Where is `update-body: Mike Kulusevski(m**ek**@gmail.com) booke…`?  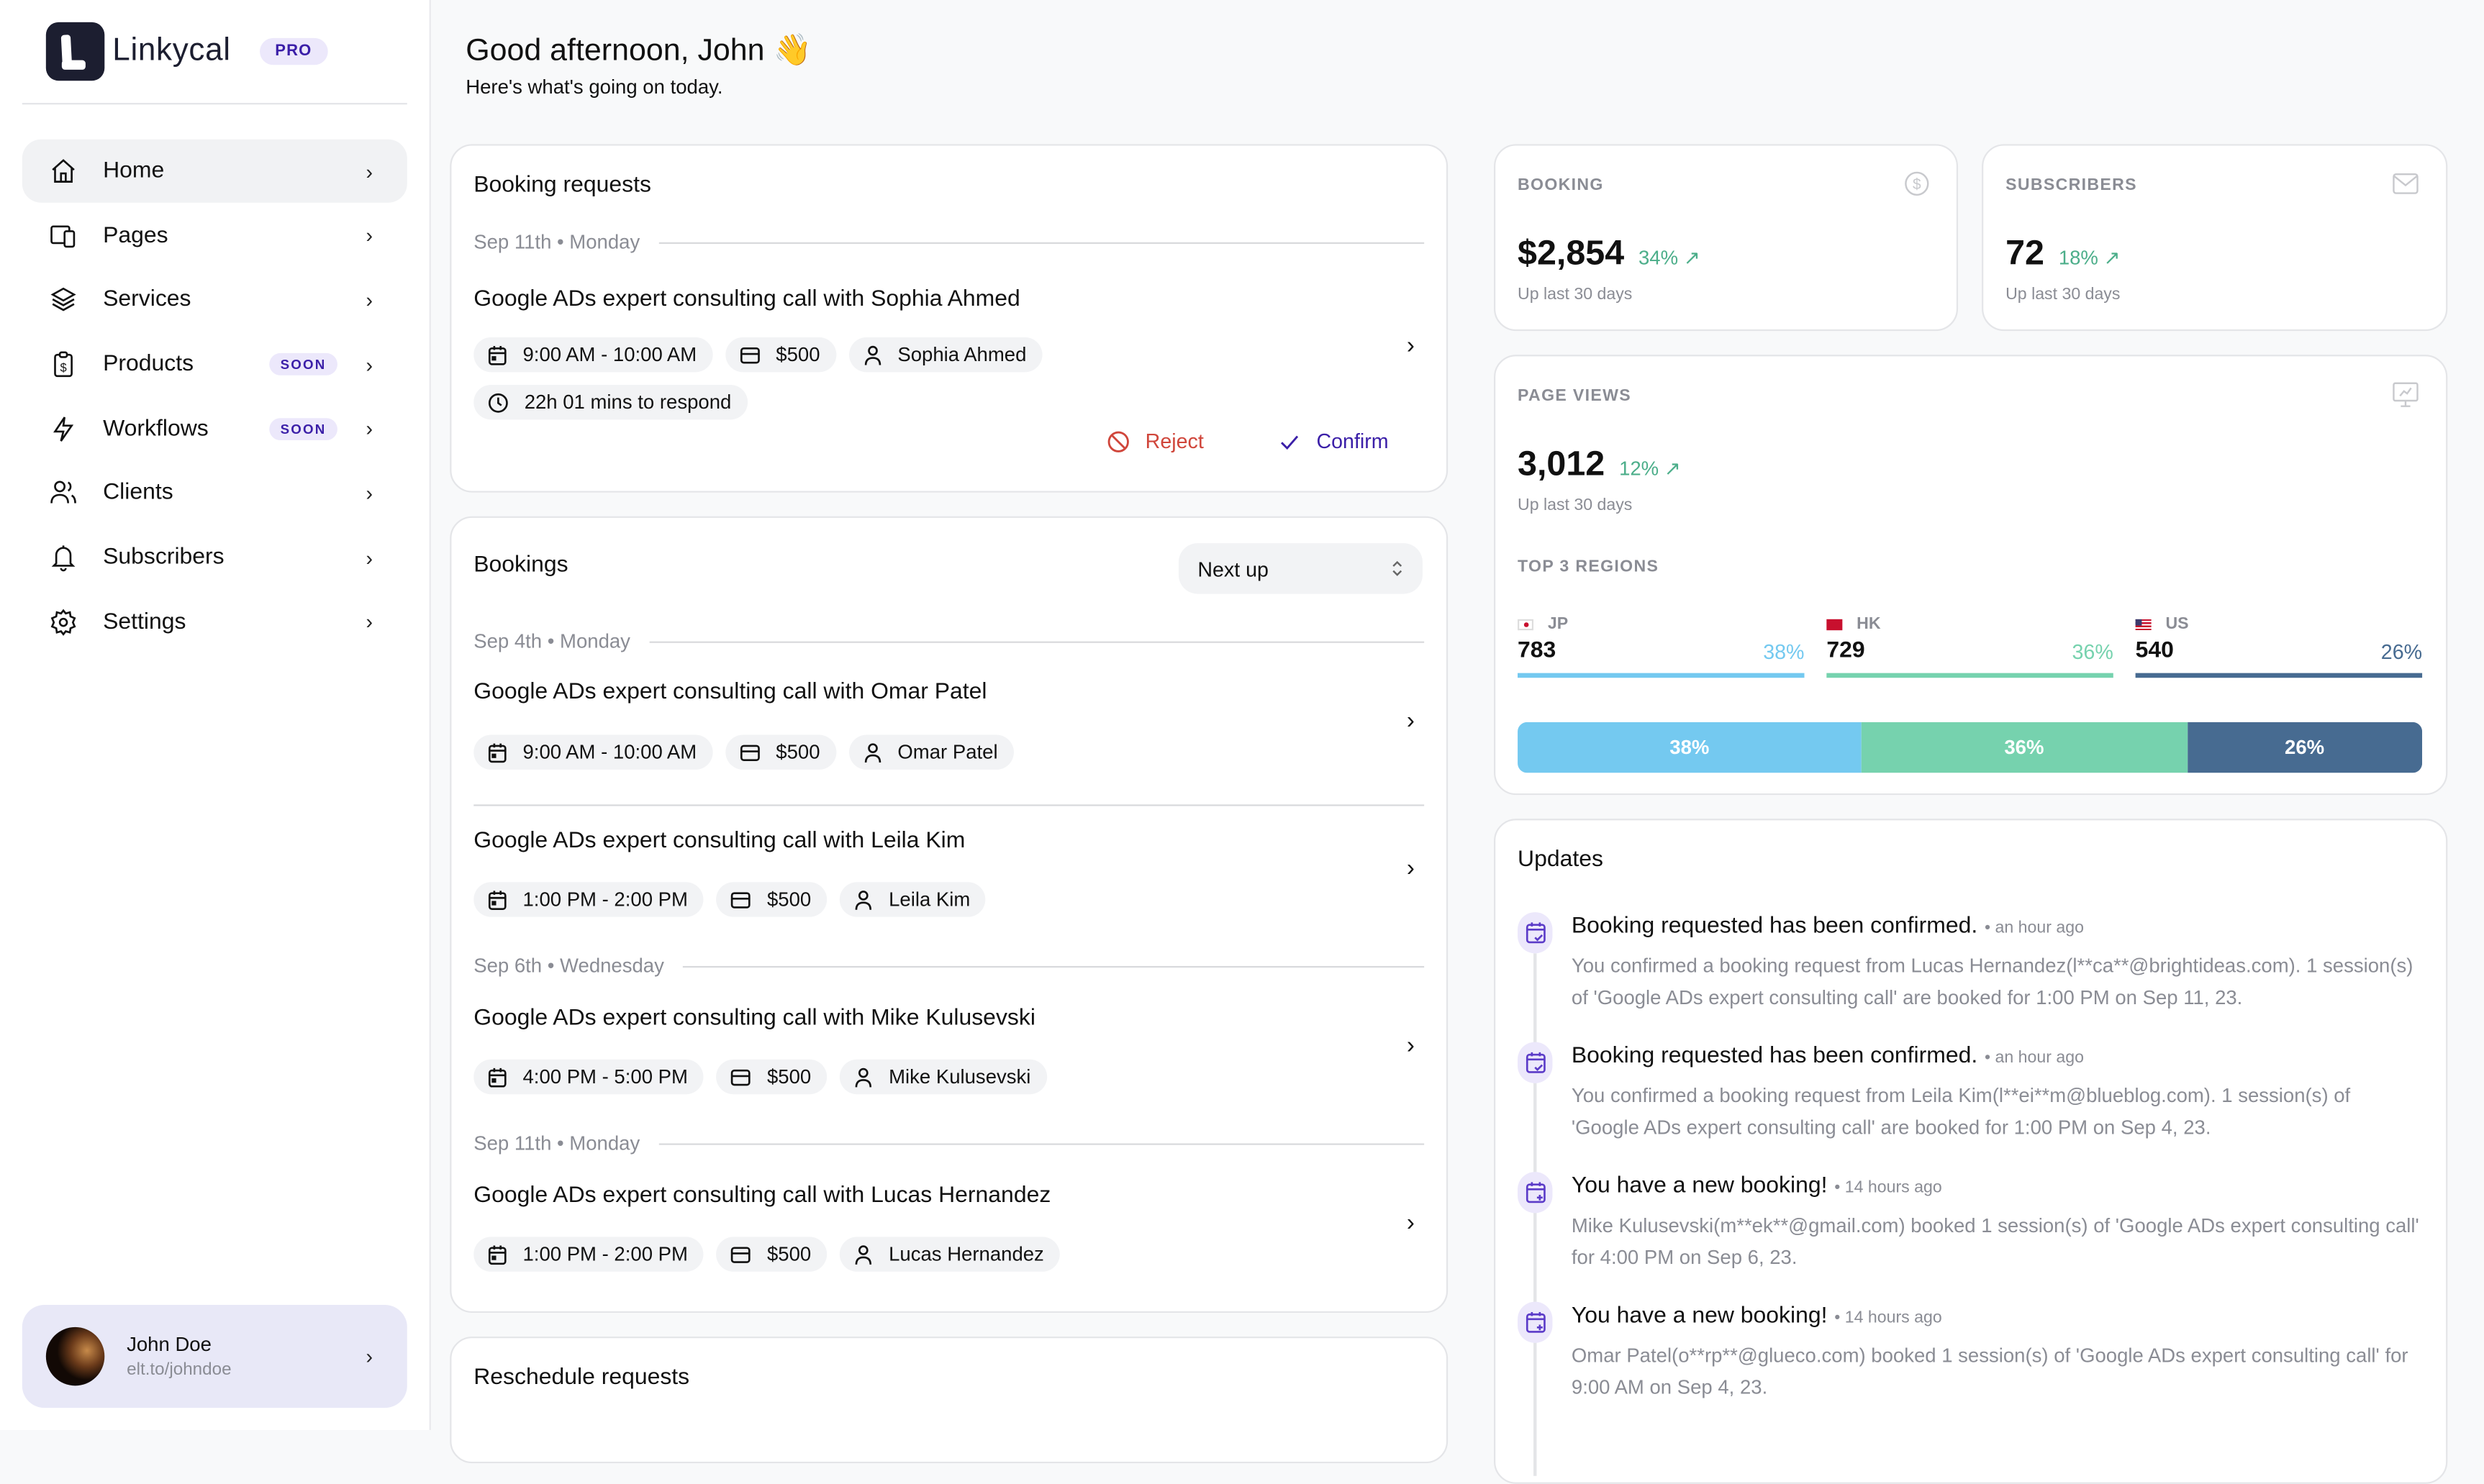
update-body: Mike Kulusevski(m**ek**@gmail.com) booke… is located at coordinates (1995, 1241).